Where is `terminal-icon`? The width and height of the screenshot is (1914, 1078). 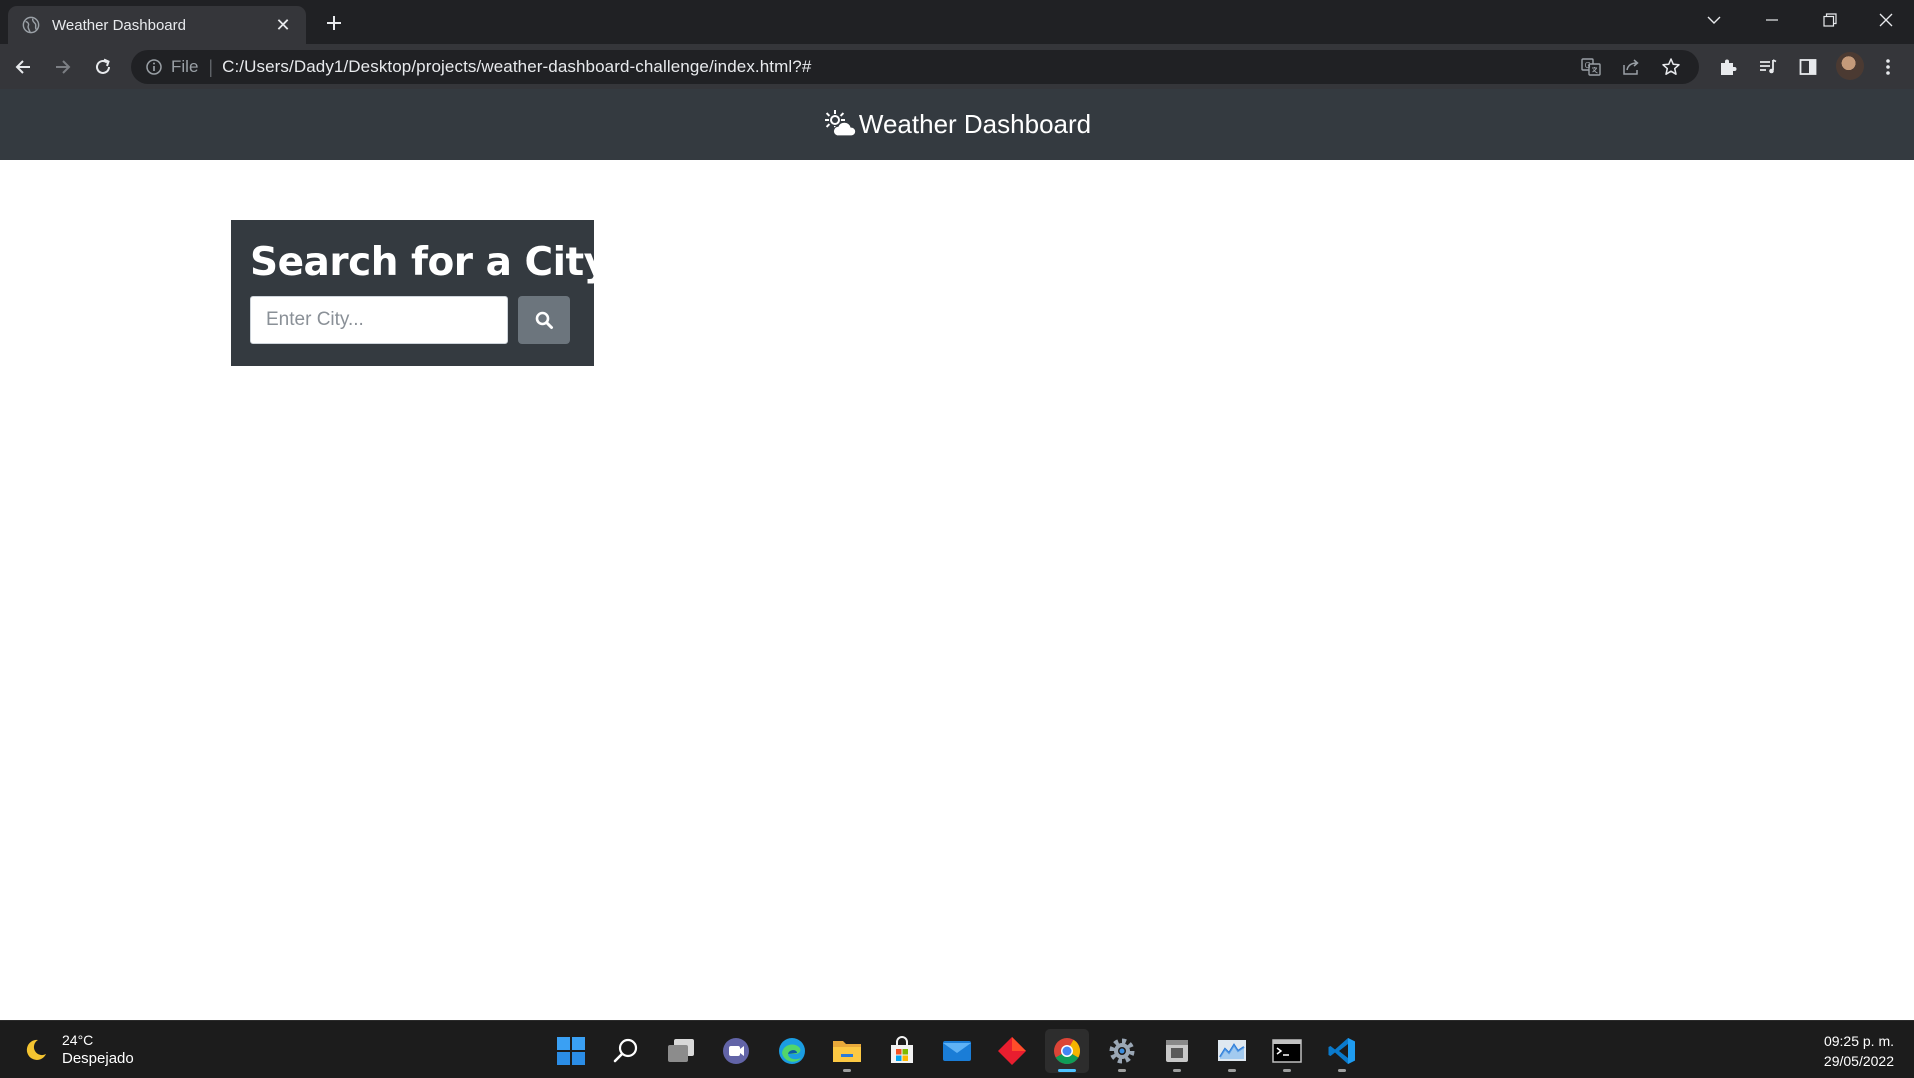
terminal-icon is located at coordinates (1287, 1051).